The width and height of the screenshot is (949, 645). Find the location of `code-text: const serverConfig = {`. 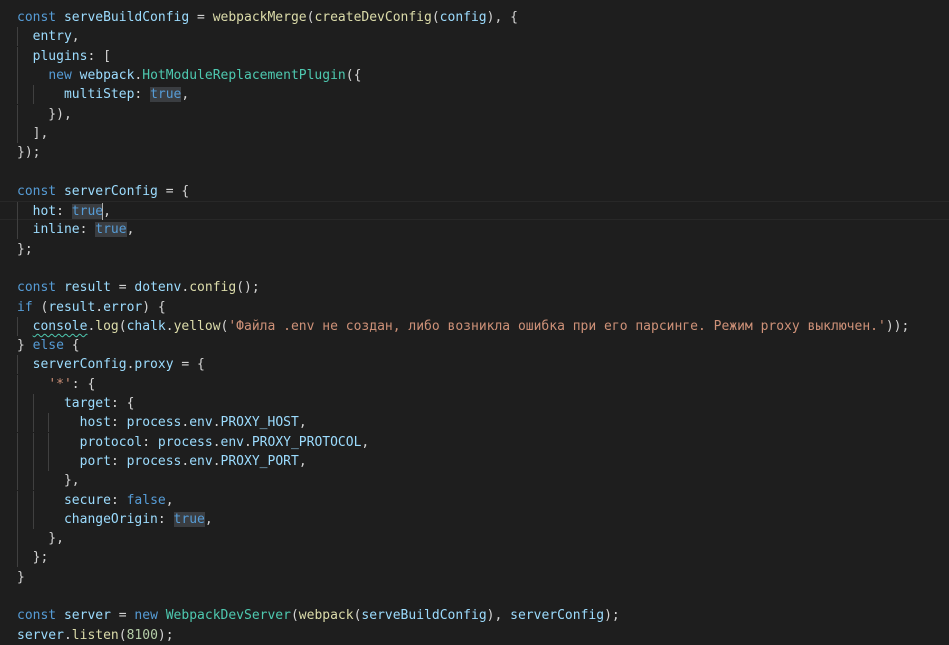

code-text: const serverConfig = { is located at coordinates (103, 191).